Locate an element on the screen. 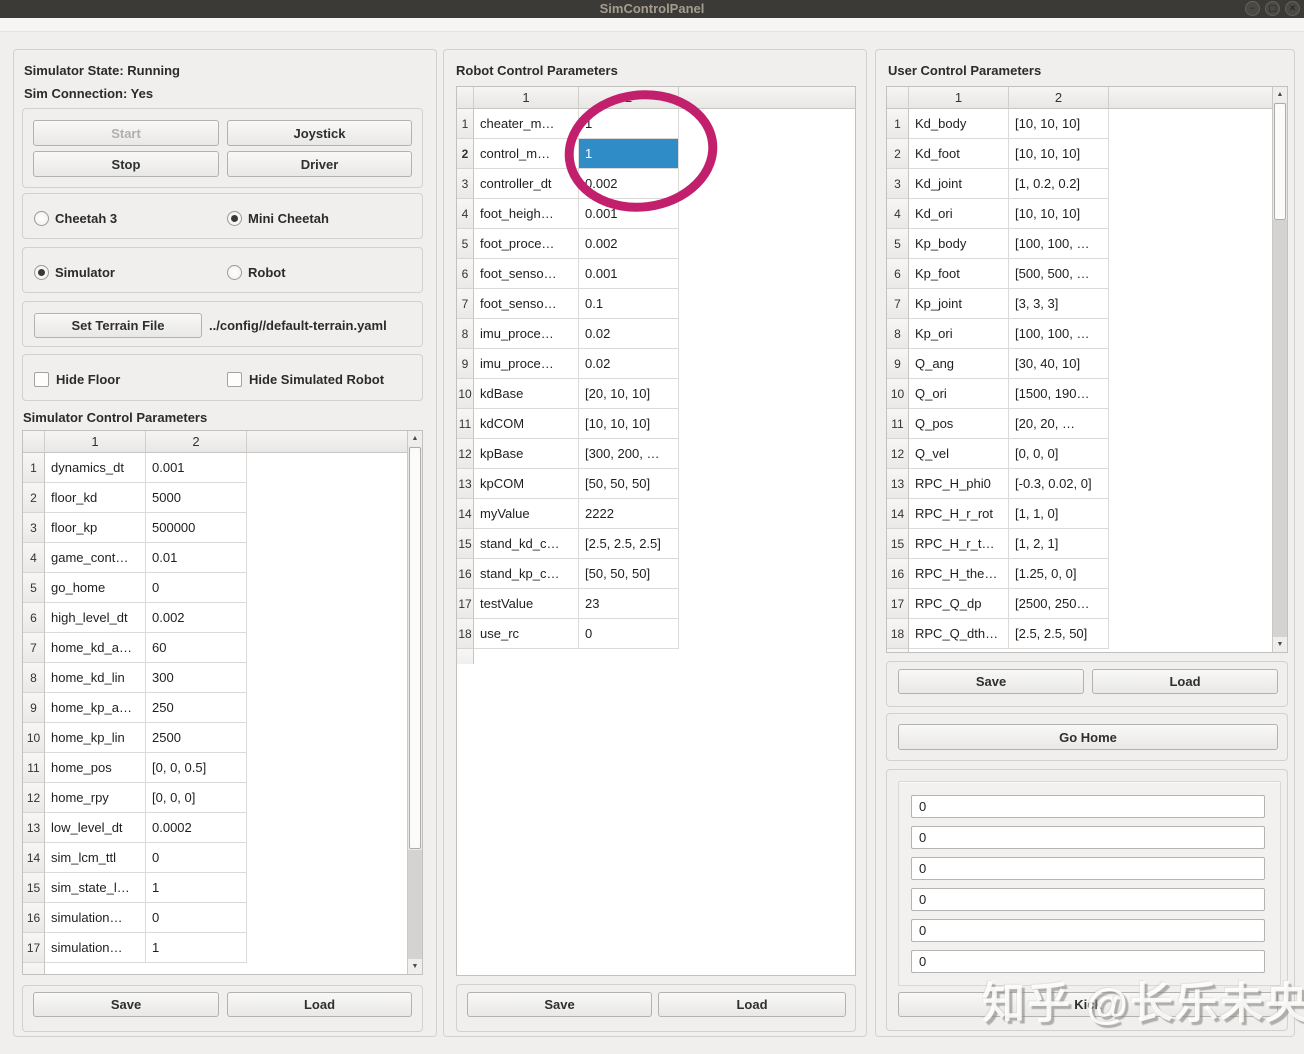 Image resolution: width=1304 pixels, height=1054 pixels. start-button: Start is located at coordinates (126, 133).